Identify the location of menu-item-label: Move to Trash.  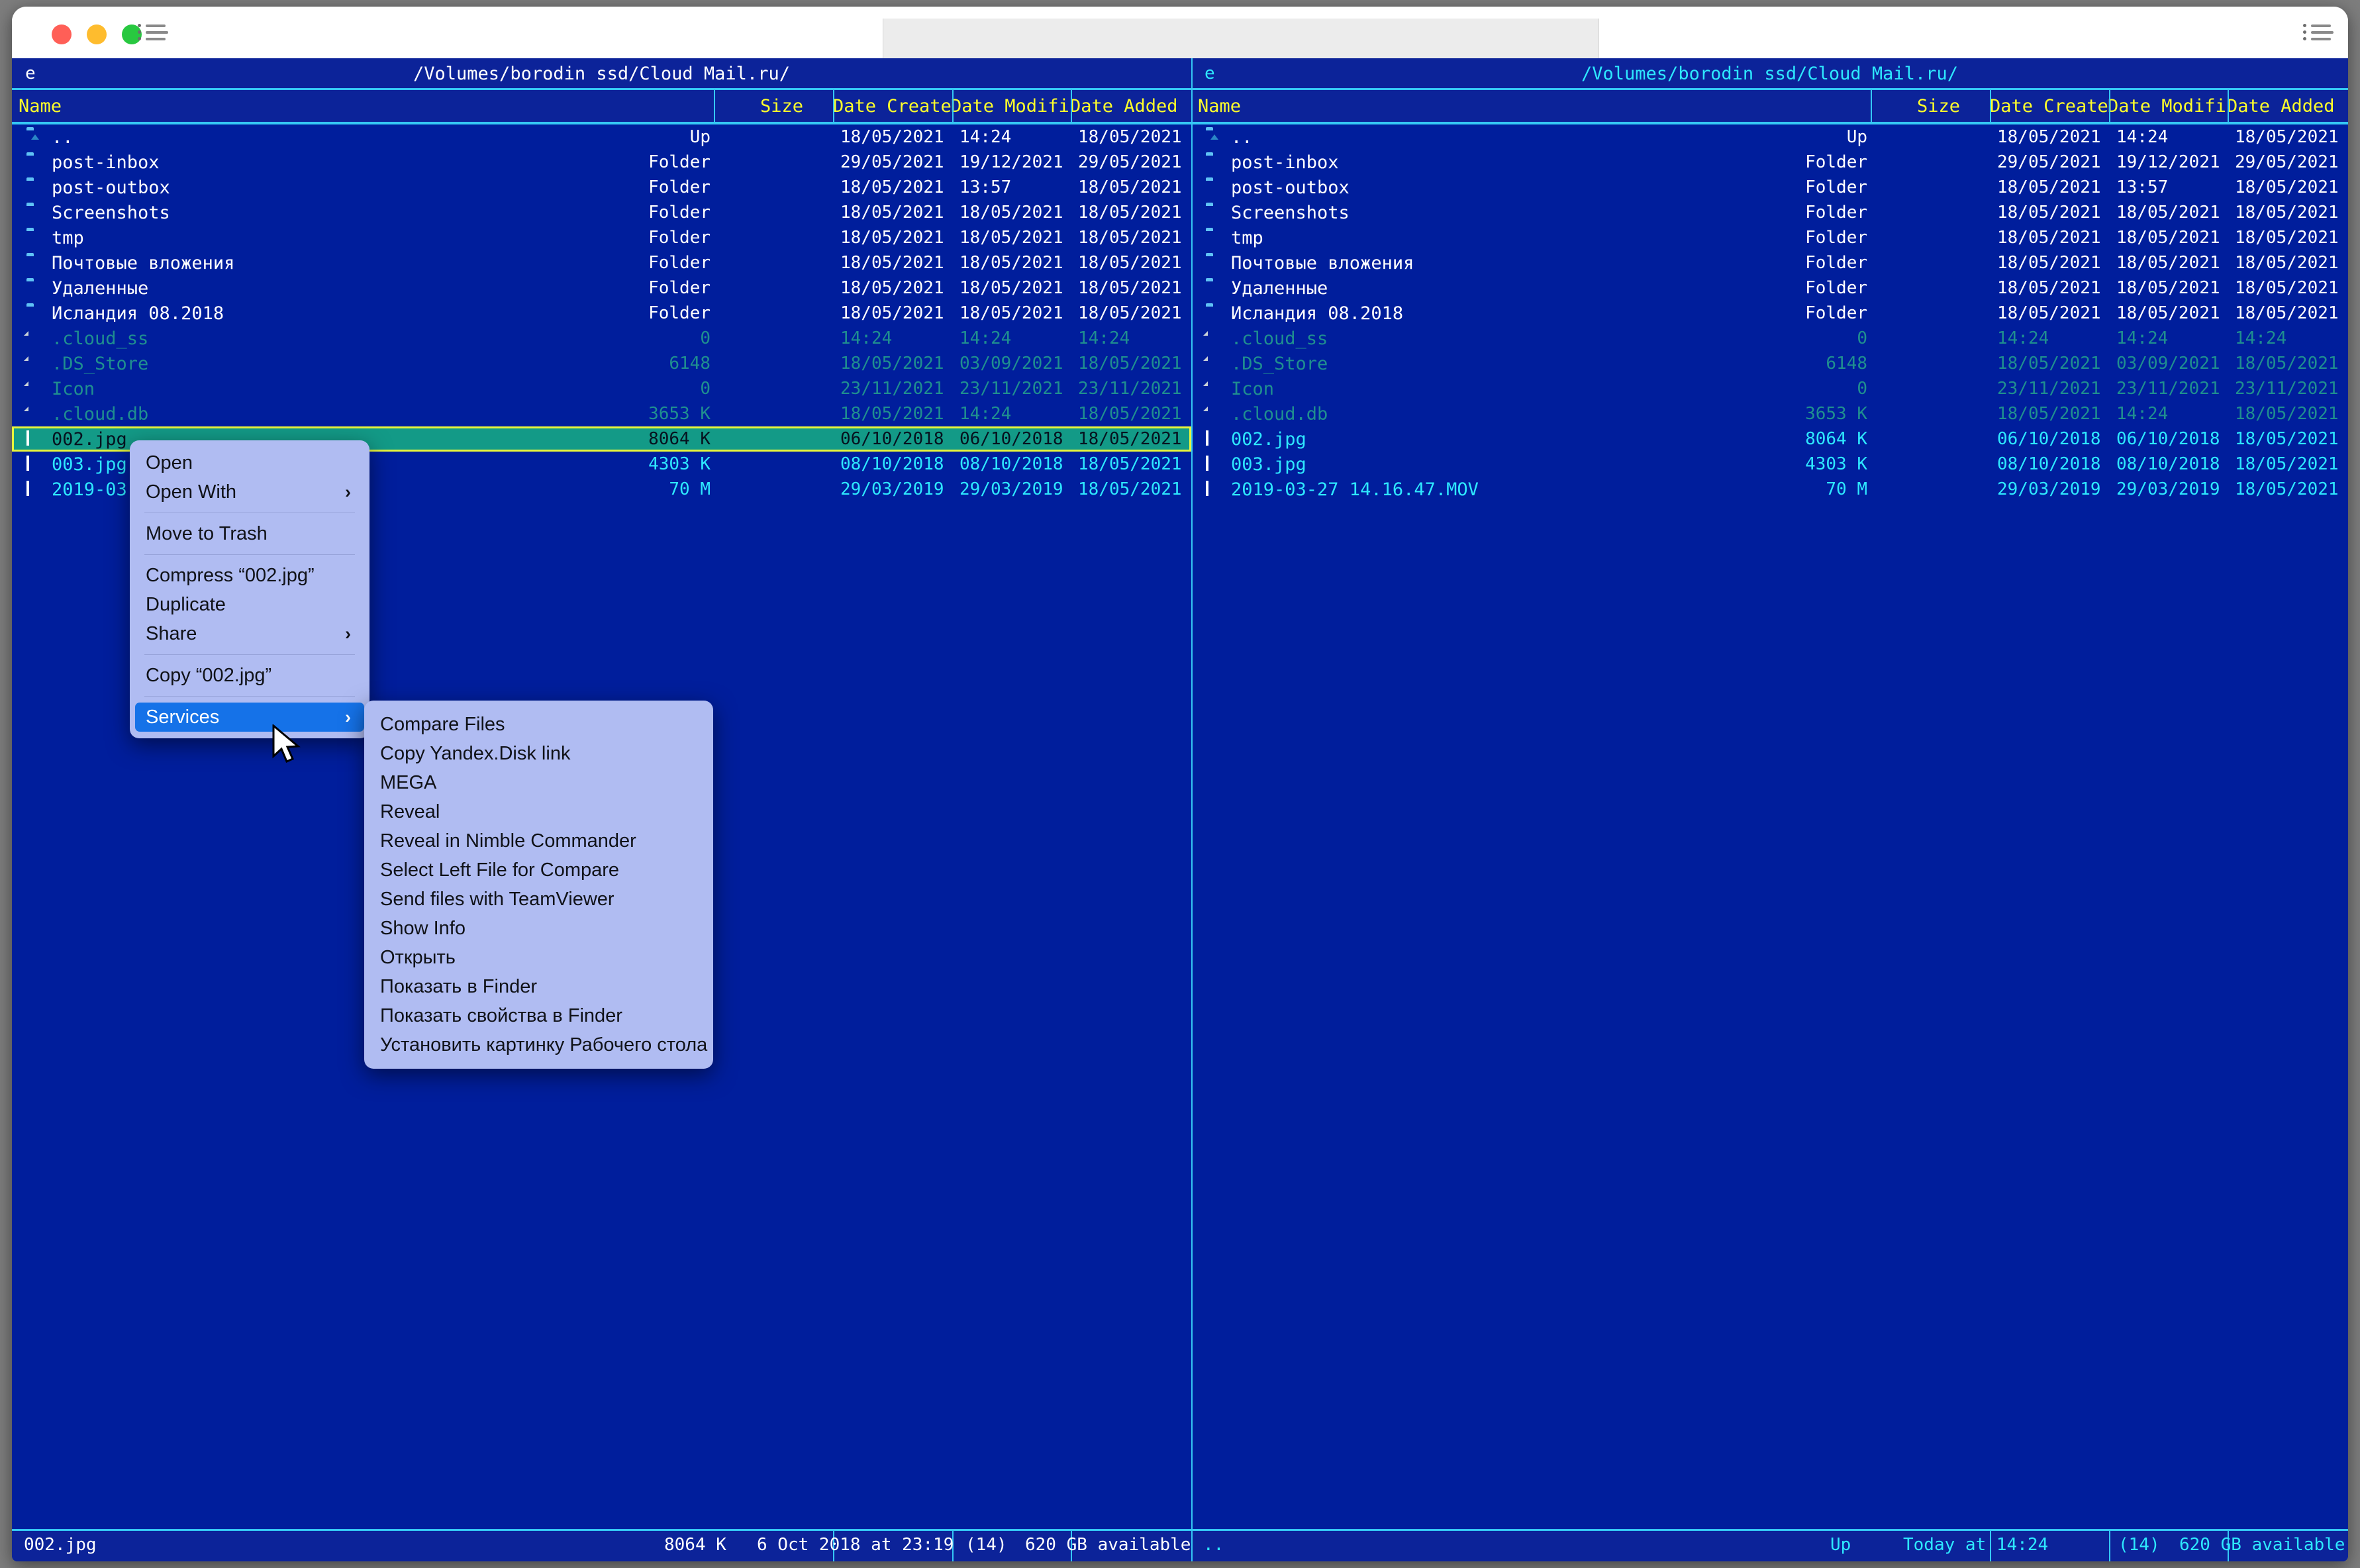
(207, 533).